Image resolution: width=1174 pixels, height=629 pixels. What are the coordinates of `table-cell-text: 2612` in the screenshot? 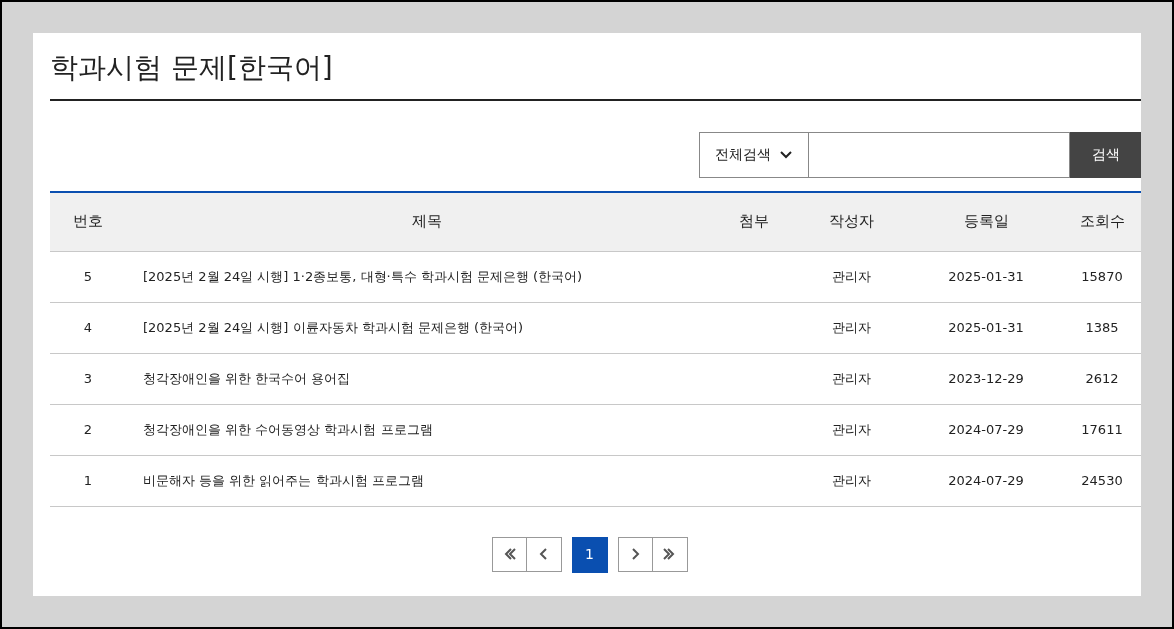 It's located at (1102, 378).